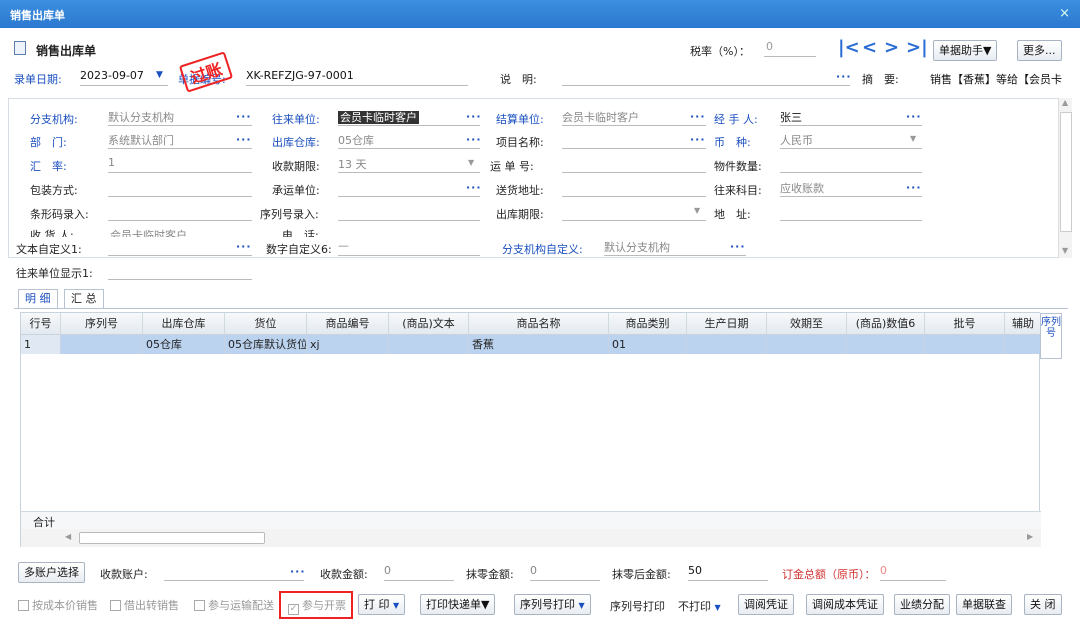 The height and width of the screenshot is (622, 1080). I want to click on textdef-input, so click(180, 247).